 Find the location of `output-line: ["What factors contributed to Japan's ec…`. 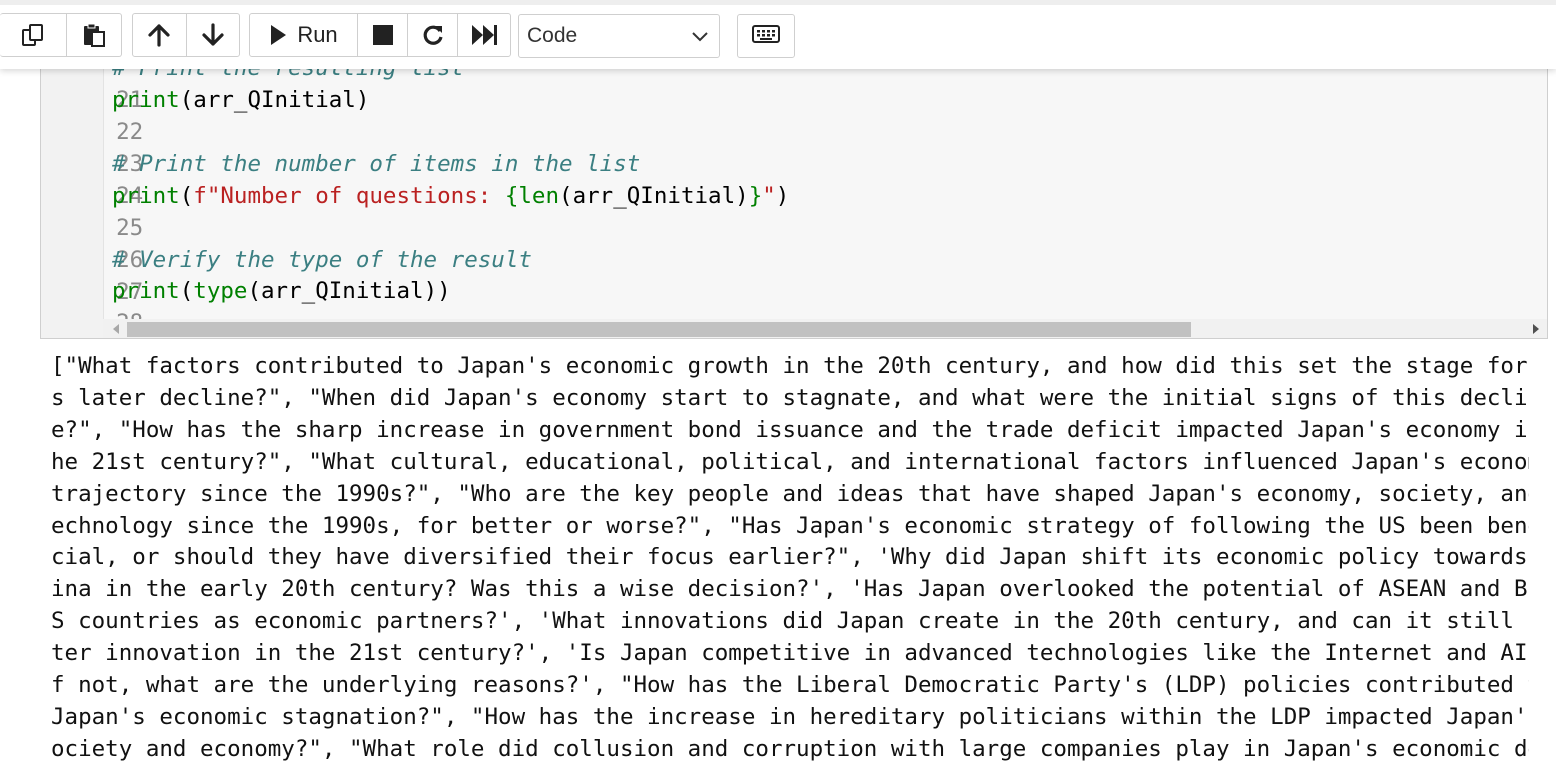

output-line: ["What factors contributed to Japan's ec… is located at coordinates (790, 366).